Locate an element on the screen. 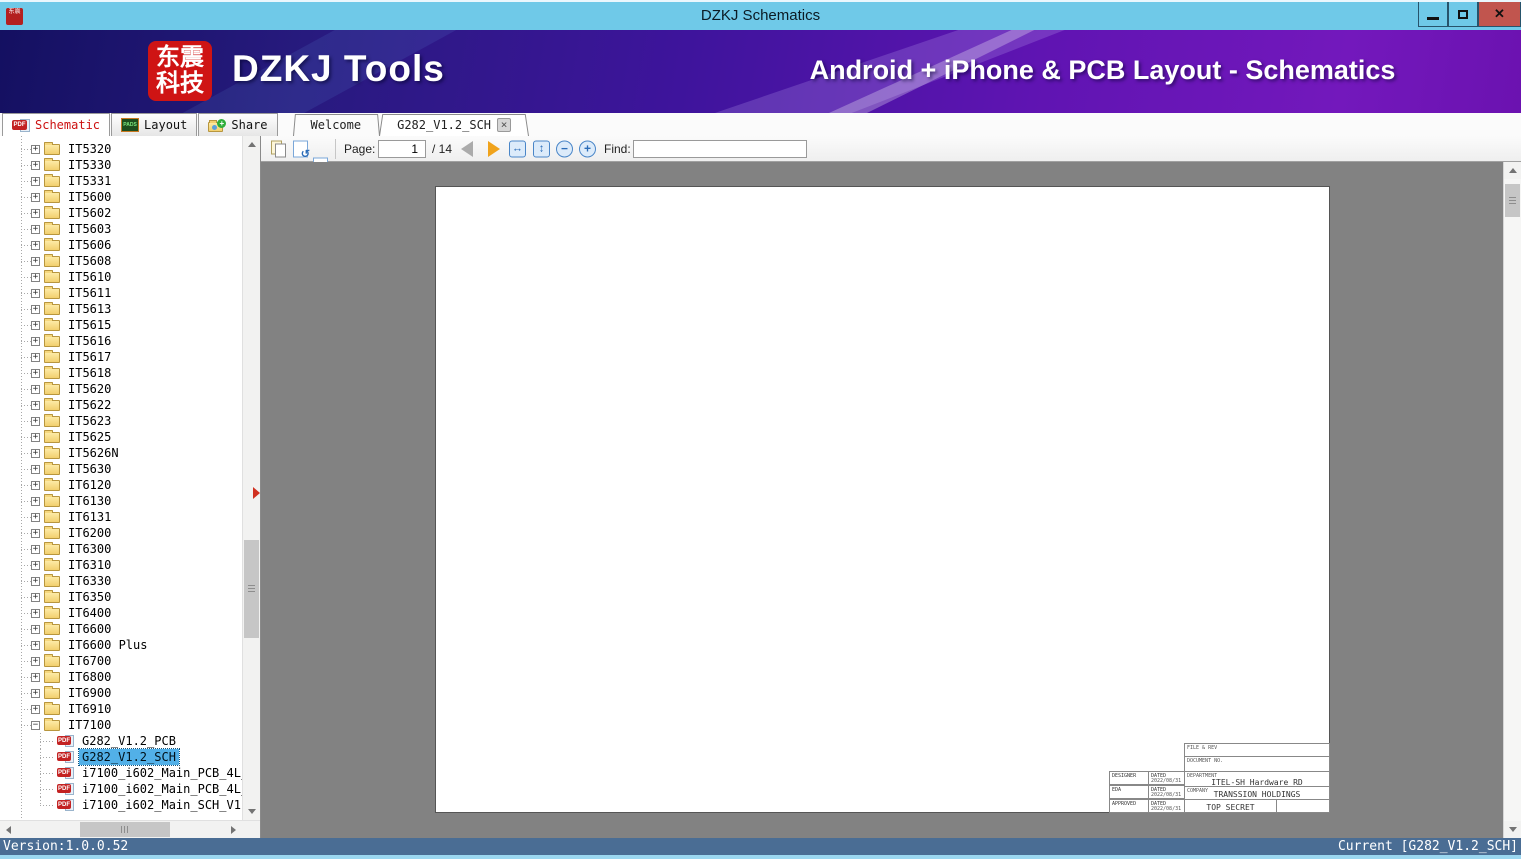  tab-close-icon: × is located at coordinates (504, 124).